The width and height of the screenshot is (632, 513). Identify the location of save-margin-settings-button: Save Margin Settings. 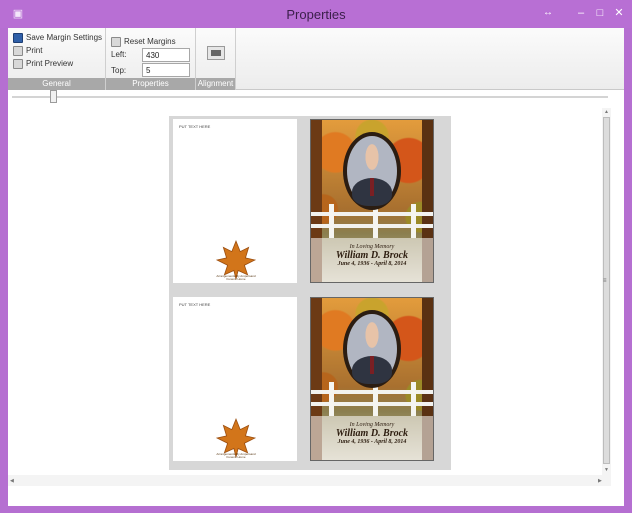
(57, 37).